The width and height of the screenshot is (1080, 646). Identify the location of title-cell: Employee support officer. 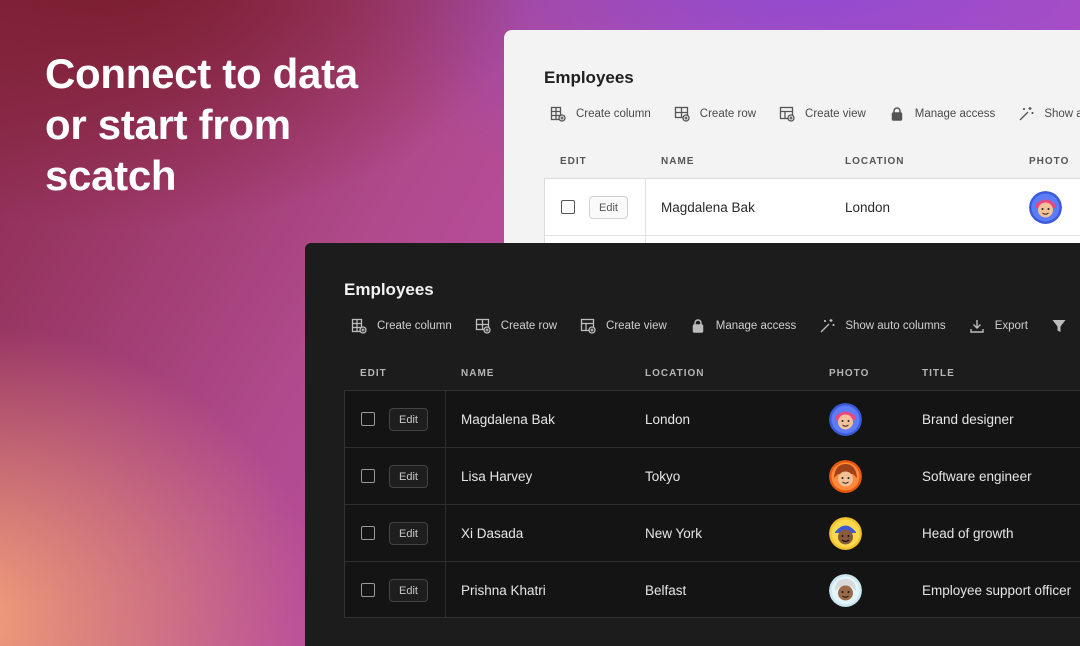
(997, 590).